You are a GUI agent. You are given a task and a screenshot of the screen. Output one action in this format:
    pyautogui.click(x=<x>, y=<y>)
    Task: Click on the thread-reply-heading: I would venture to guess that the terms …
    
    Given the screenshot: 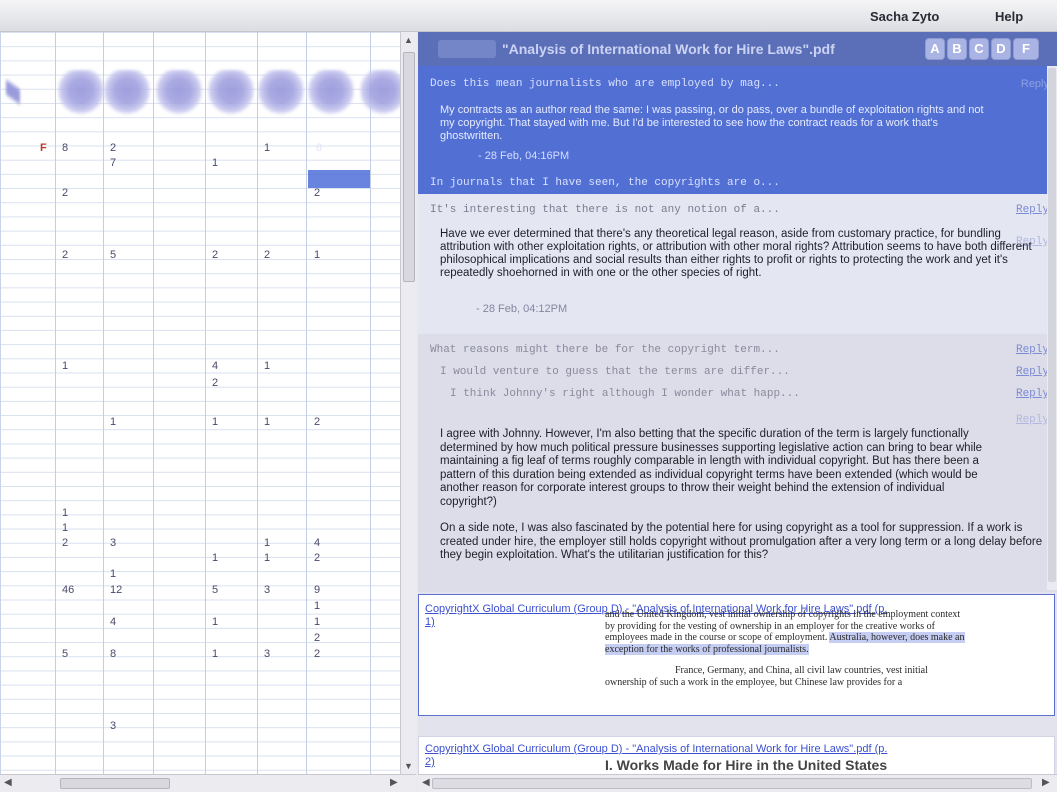 What is the action you would take?
    pyautogui.click(x=615, y=372)
    